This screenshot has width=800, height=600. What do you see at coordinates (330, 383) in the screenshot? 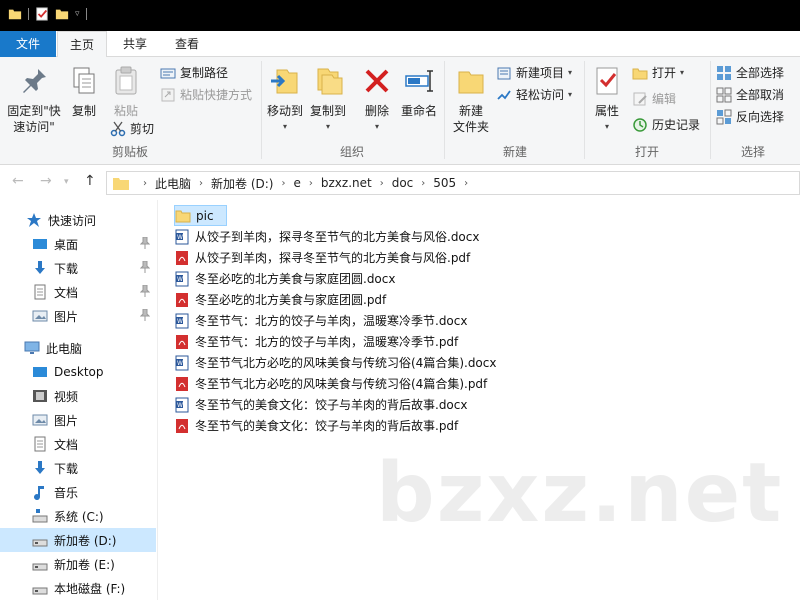
I see `file-item: 冬至节气北方必吃的风味美食与传统习俗(4篇合集).pdf` at bounding box center [330, 383].